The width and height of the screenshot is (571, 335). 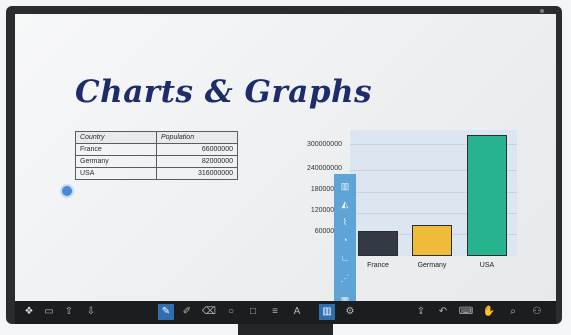 What do you see at coordinates (166, 312) in the screenshot?
I see `pin-icon: ✎` at bounding box center [166, 312].